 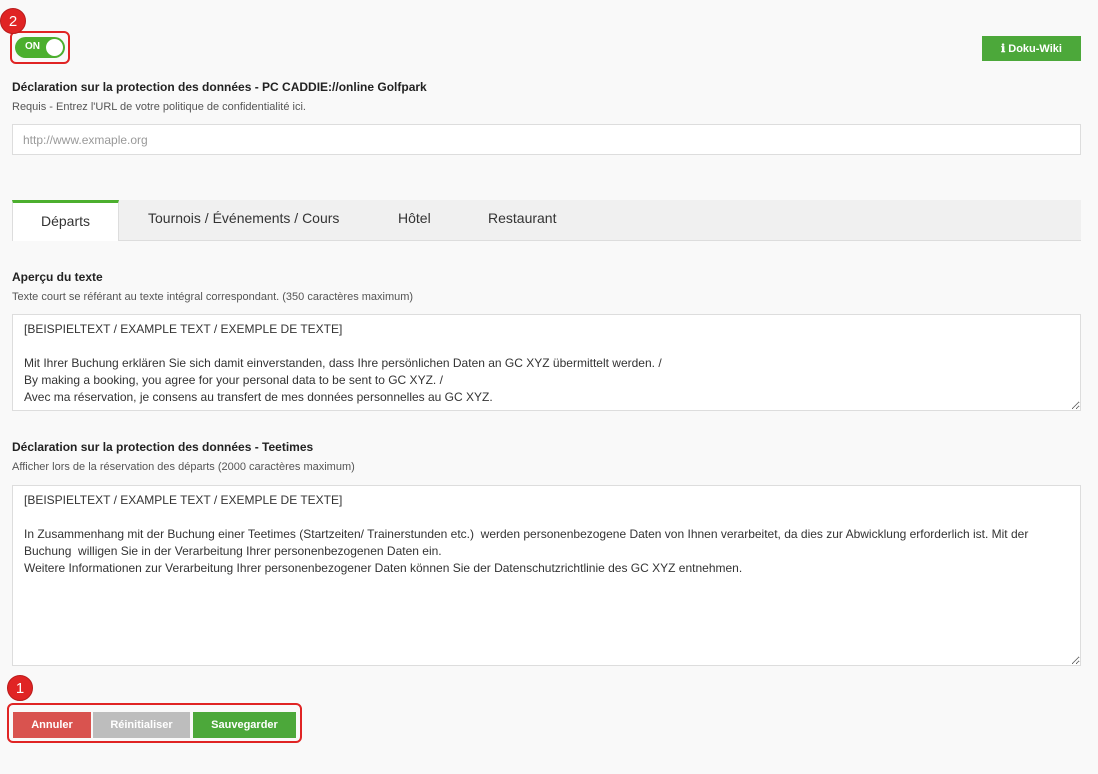 I want to click on tab-hotel: Hôtel, so click(x=414, y=220).